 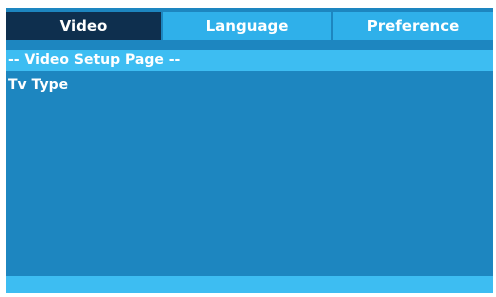 I want to click on tab-video: Video, so click(x=83, y=26).